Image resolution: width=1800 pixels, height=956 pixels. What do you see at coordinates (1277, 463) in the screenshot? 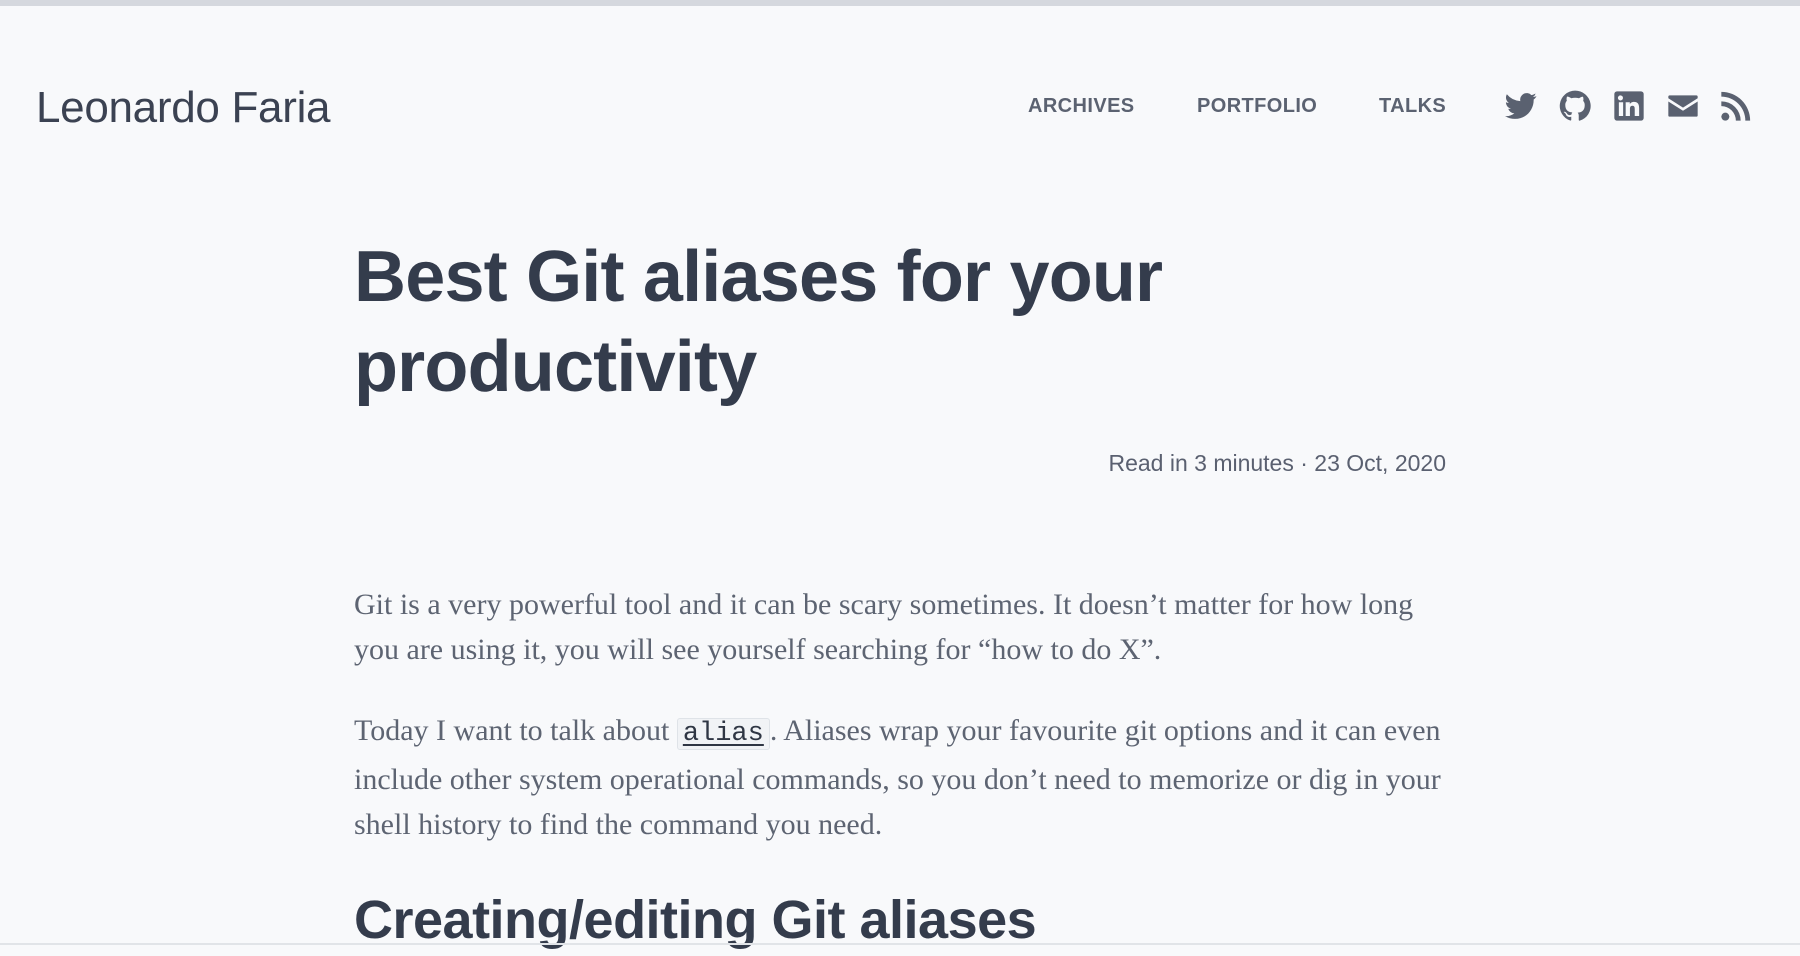
I see `post-meta: Read in 3 minutes · 23 Oct, 2020` at bounding box center [1277, 463].